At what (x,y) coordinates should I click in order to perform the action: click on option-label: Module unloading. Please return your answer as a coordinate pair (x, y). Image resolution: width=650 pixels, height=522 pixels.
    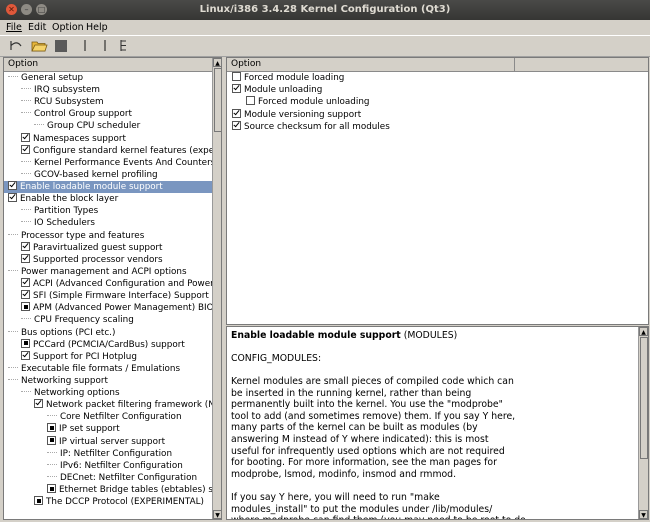
    Looking at the image, I should click on (283, 90).